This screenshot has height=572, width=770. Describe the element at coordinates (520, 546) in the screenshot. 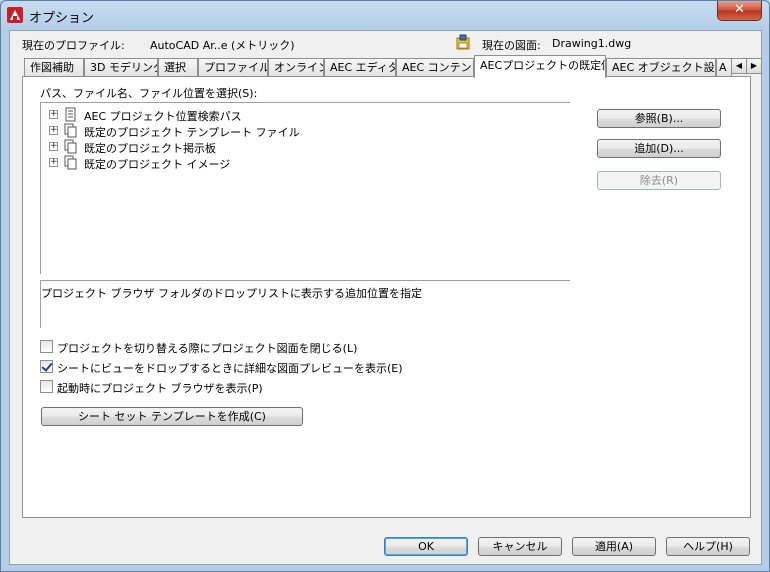

I see `cancel-button: キャンセル` at that location.